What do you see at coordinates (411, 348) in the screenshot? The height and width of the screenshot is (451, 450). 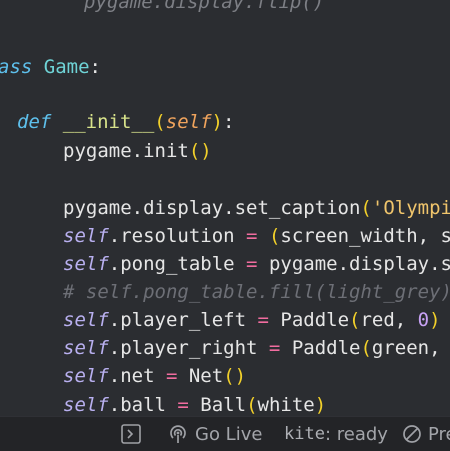 I see `code-token: green,` at bounding box center [411, 348].